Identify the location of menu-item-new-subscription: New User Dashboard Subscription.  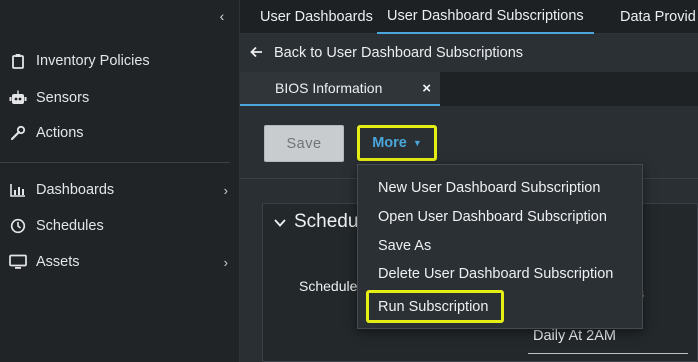
(489, 188).